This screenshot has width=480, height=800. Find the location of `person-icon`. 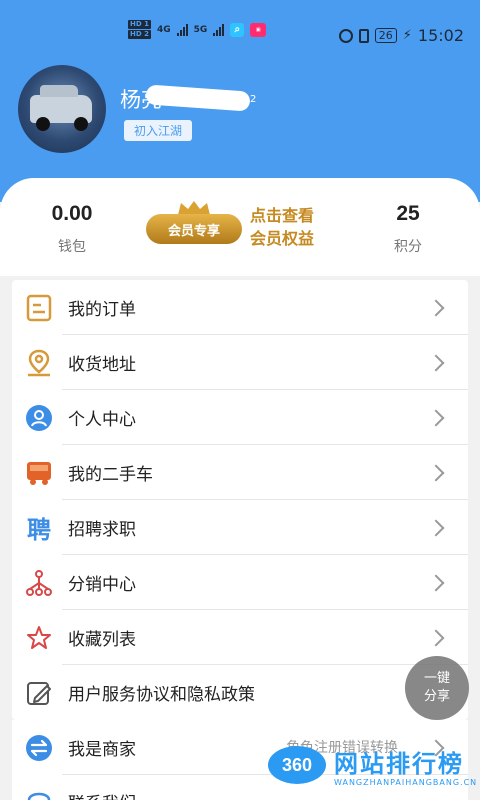

person-icon is located at coordinates (39, 418).